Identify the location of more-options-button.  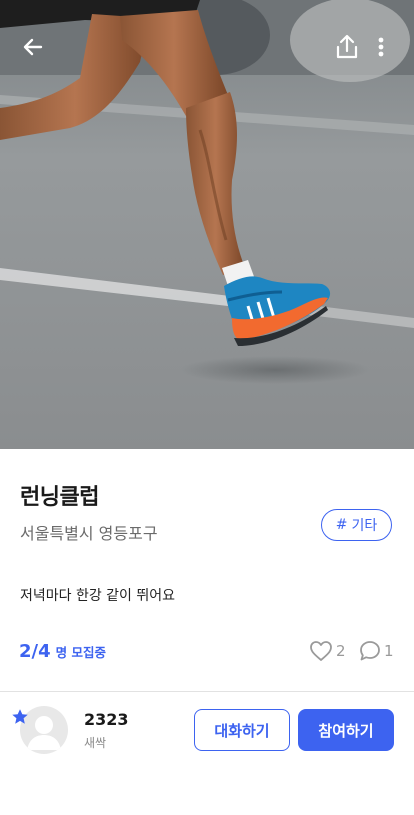
(381, 47).